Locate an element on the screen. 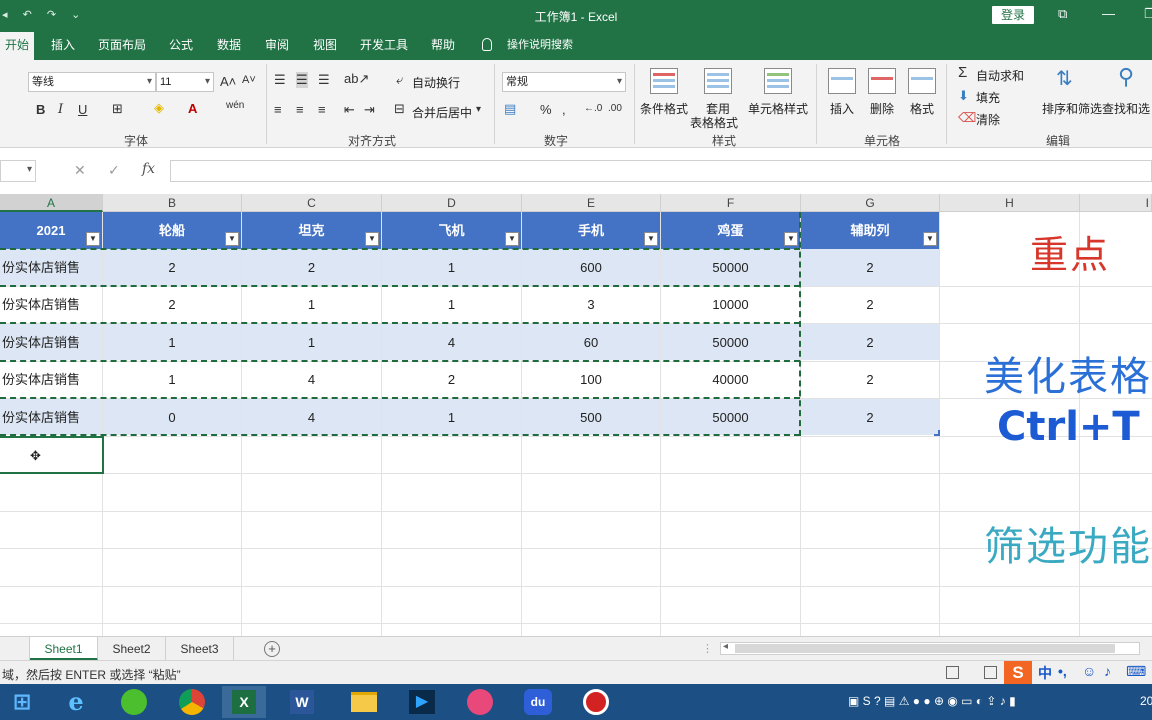  chevron-down-icon: ▾ is located at coordinates (478, 109).